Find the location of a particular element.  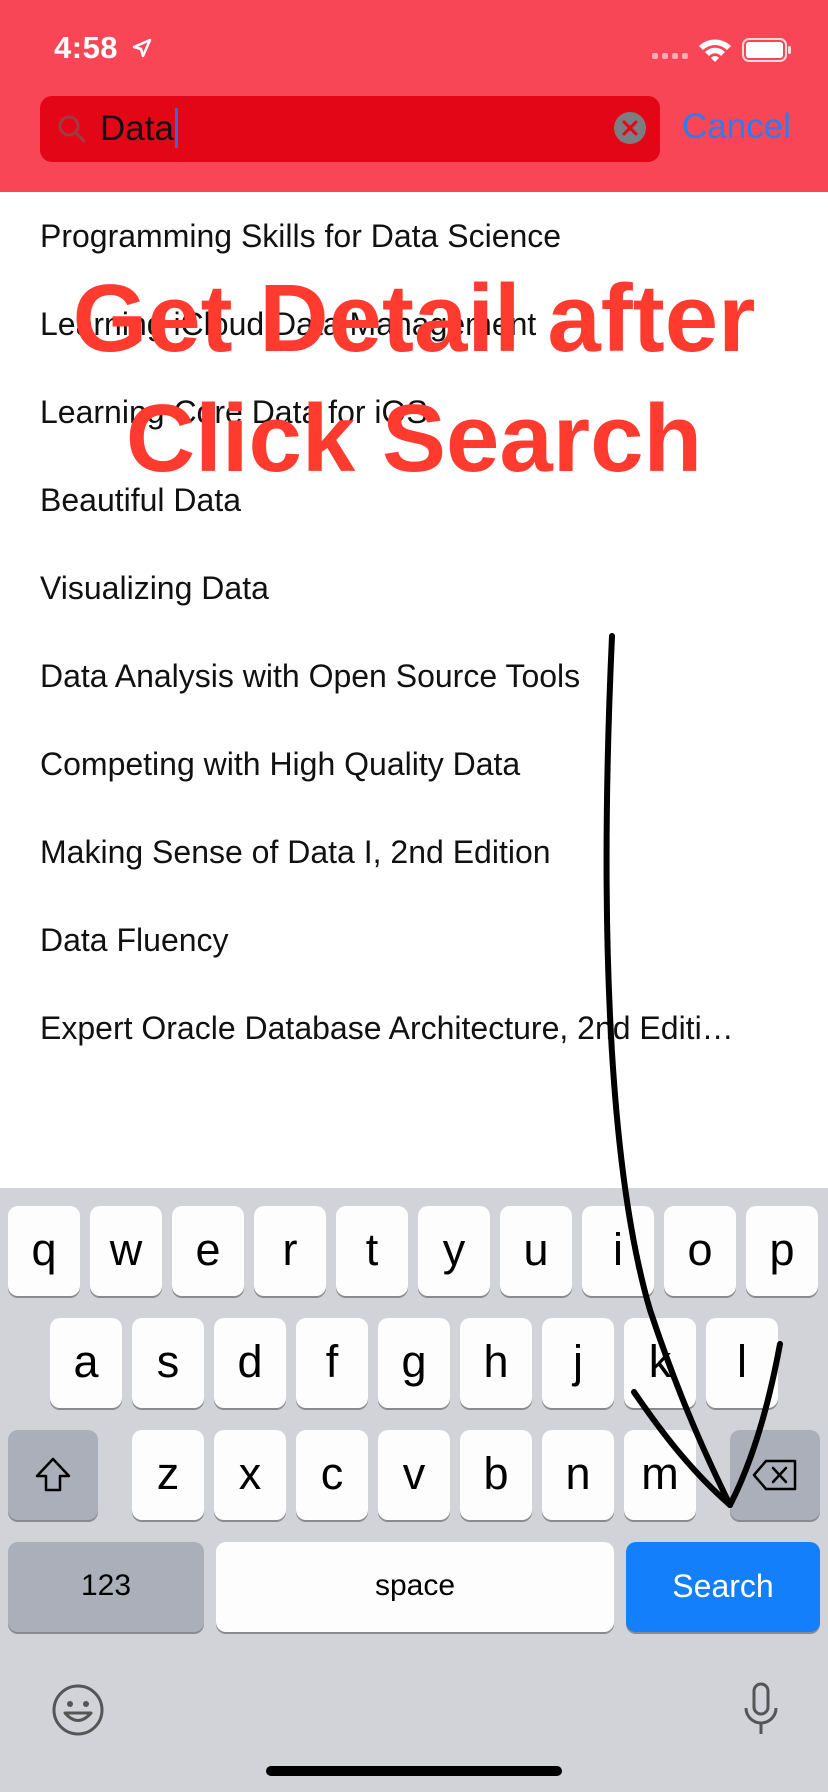

delete-icon is located at coordinates (774, 1475).